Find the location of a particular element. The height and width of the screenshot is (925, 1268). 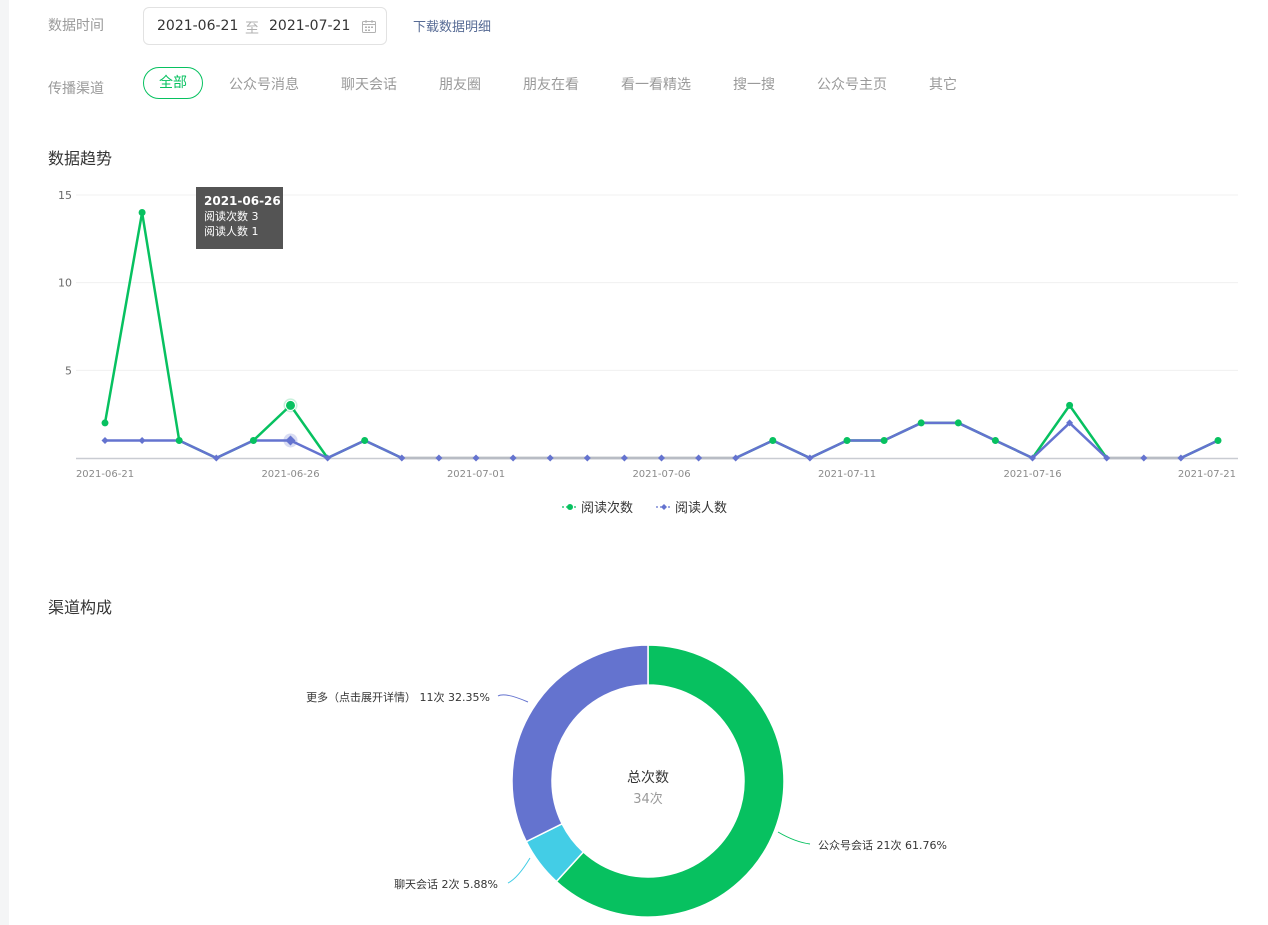

y-tick-label: 15 is located at coordinates (65, 195).